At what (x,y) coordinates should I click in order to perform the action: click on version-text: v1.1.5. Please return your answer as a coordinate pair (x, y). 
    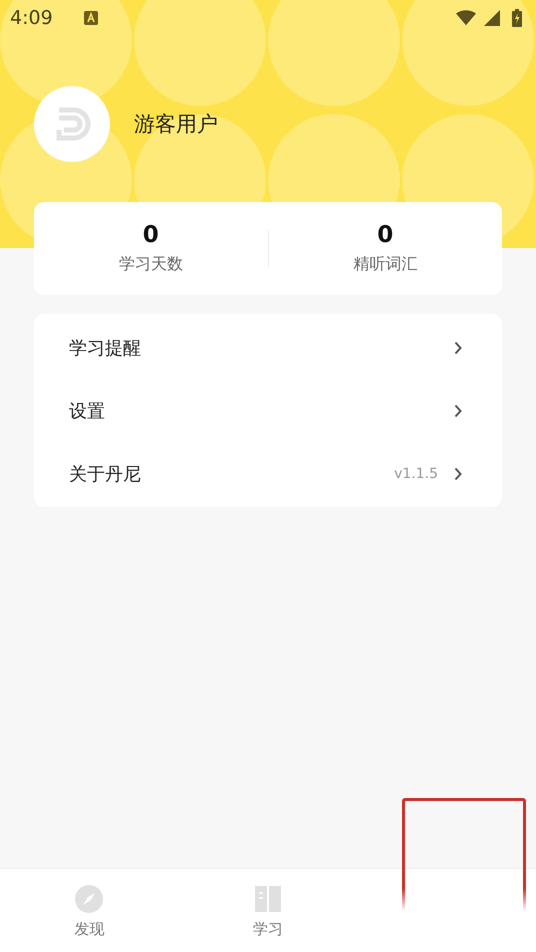
    Looking at the image, I should click on (416, 474).